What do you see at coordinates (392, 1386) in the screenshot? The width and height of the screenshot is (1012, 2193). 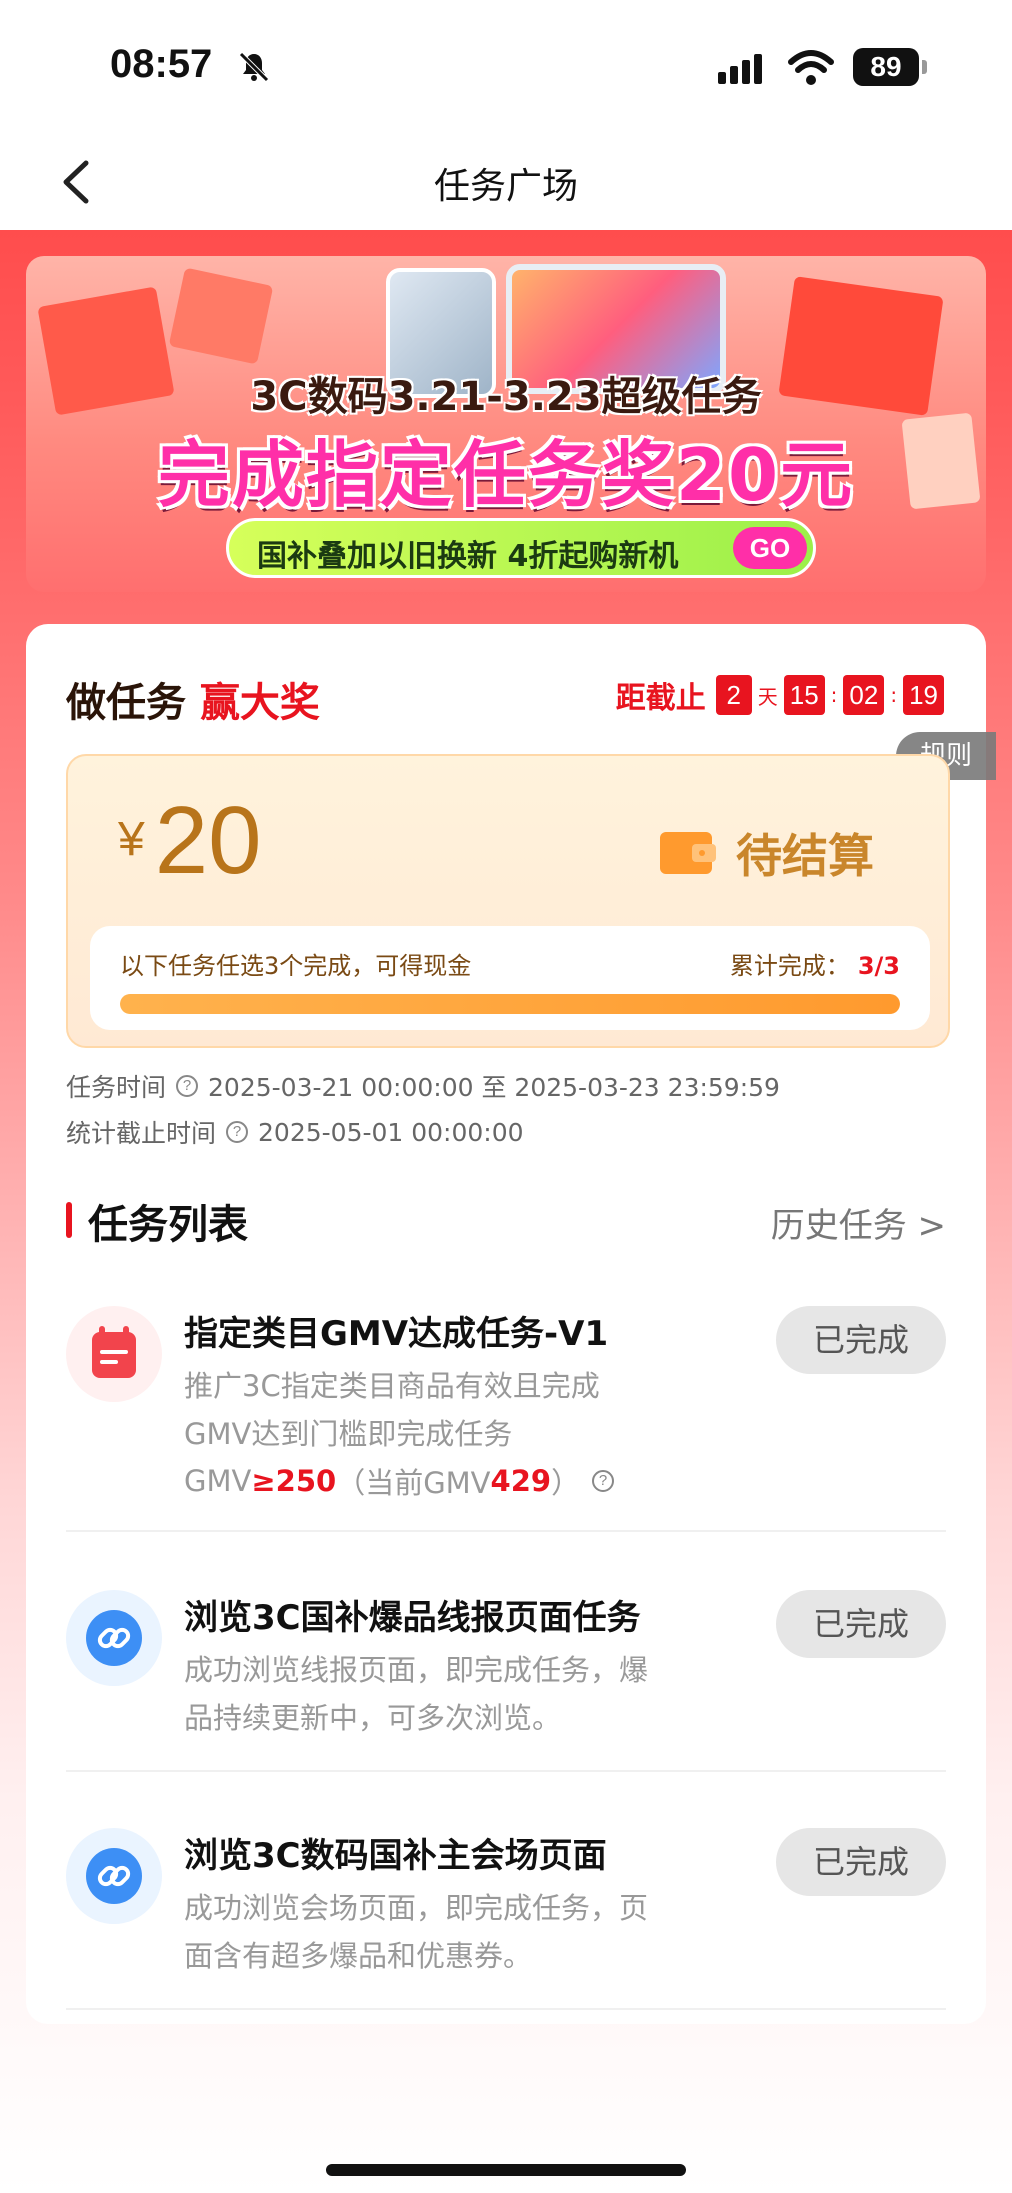 I see `task-description-line: 推广3C指定类目商品有效且完成` at bounding box center [392, 1386].